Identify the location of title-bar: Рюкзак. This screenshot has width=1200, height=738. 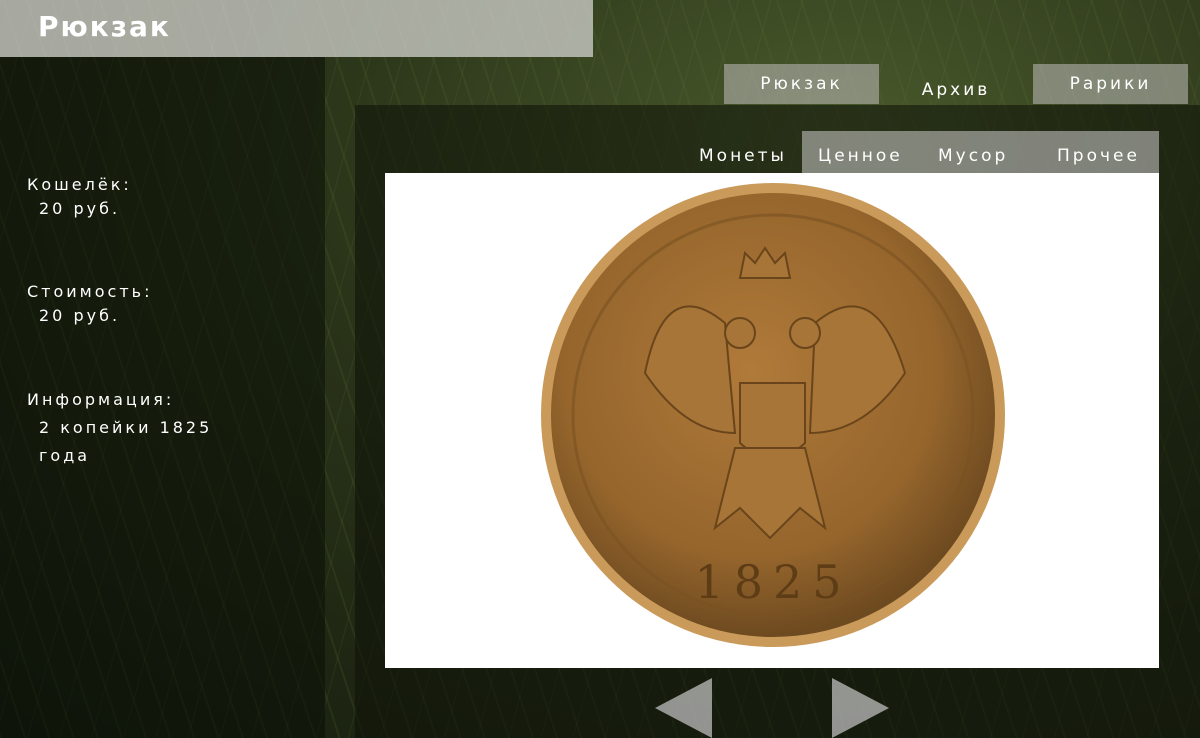
(296, 28).